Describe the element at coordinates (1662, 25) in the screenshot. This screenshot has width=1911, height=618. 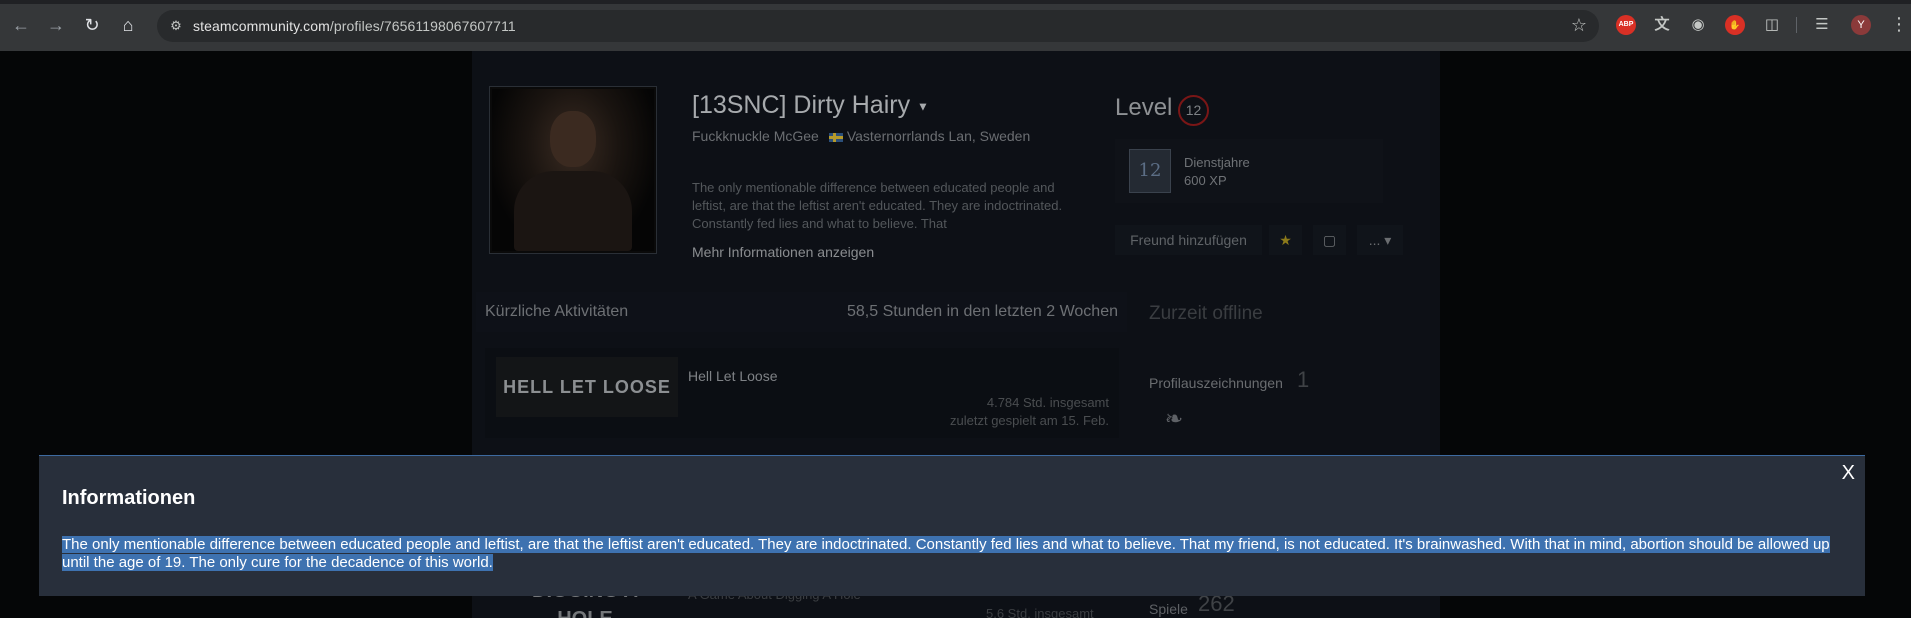
I see `translate-icon: 文` at that location.